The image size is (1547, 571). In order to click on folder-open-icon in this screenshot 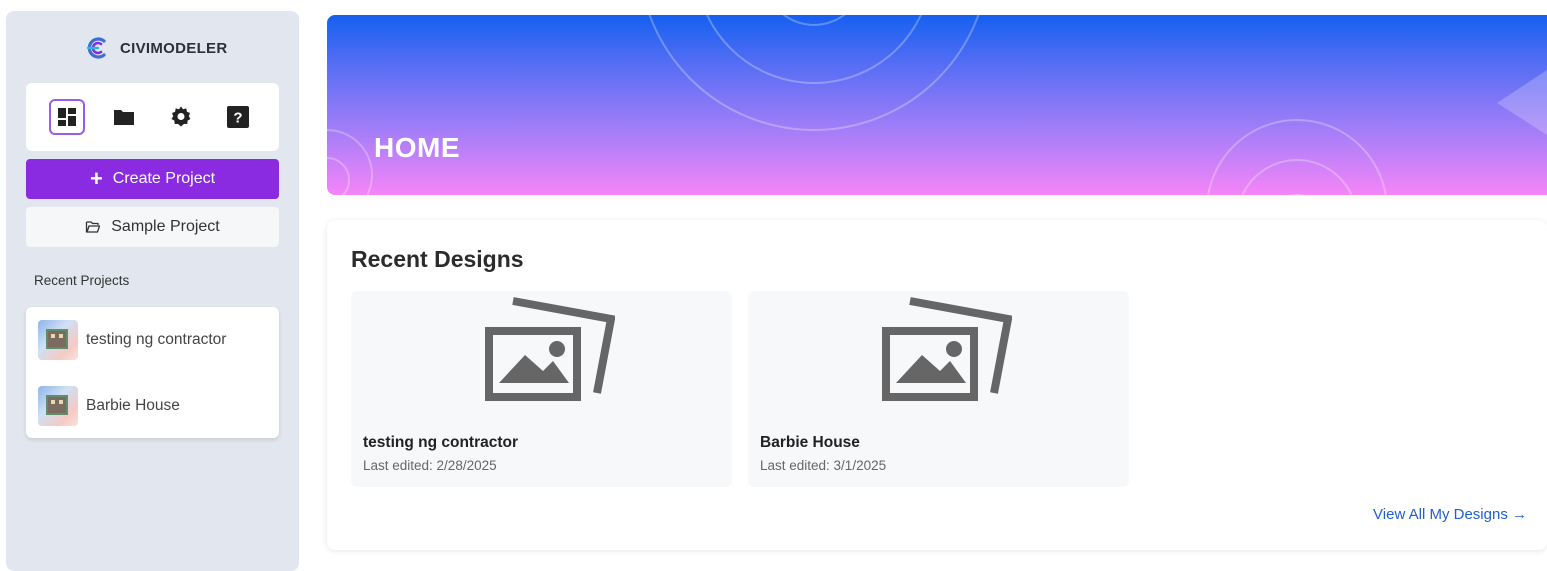, I will do `click(93, 227)`.